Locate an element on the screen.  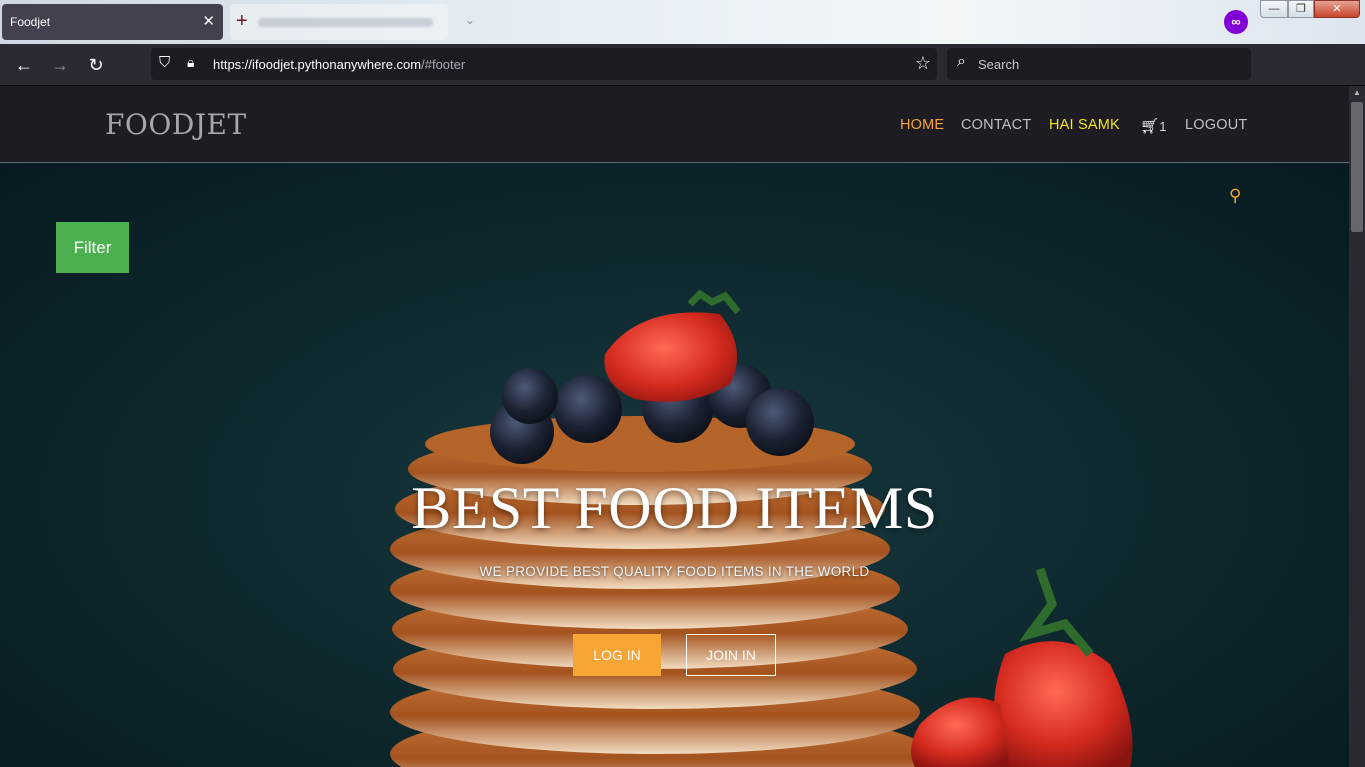
nav-cart: 🛒︎1 is located at coordinates (1153, 126).